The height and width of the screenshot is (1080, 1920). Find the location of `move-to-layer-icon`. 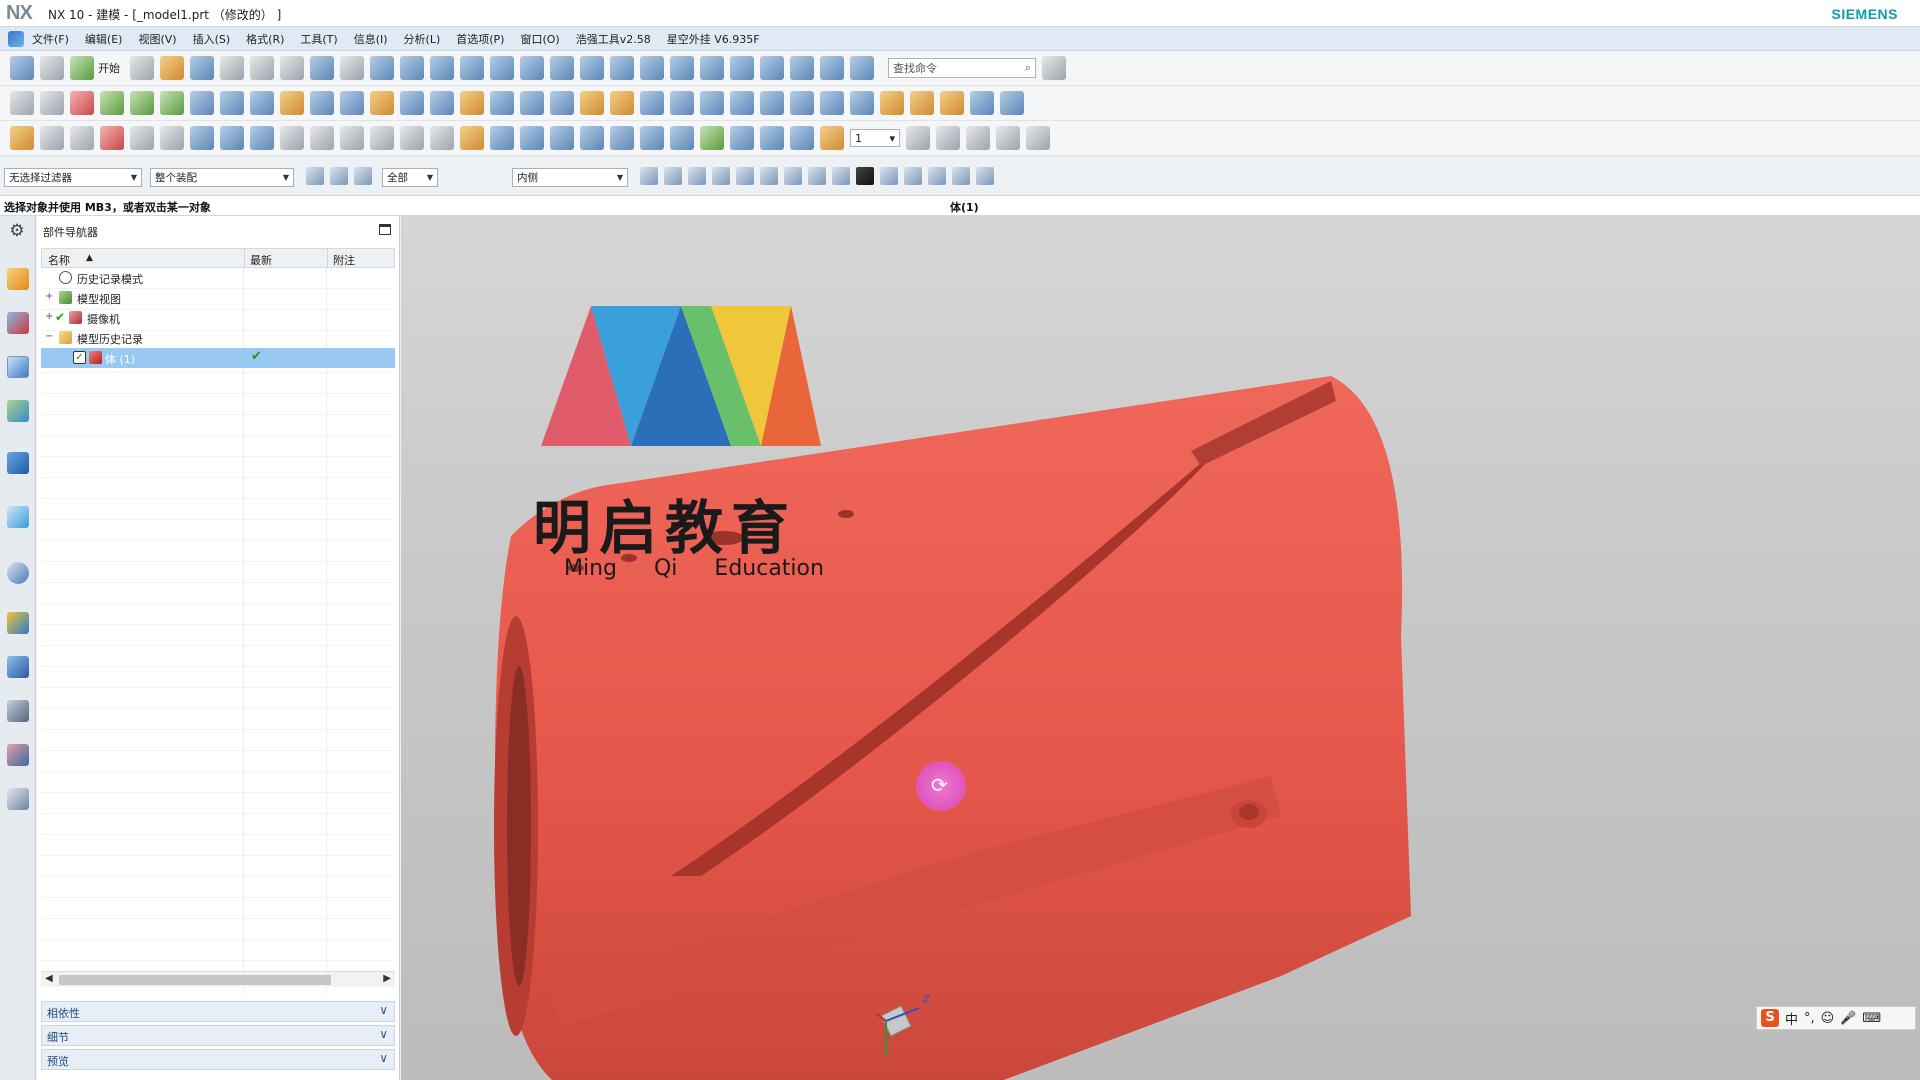

move-to-layer-icon is located at coordinates (948, 138).